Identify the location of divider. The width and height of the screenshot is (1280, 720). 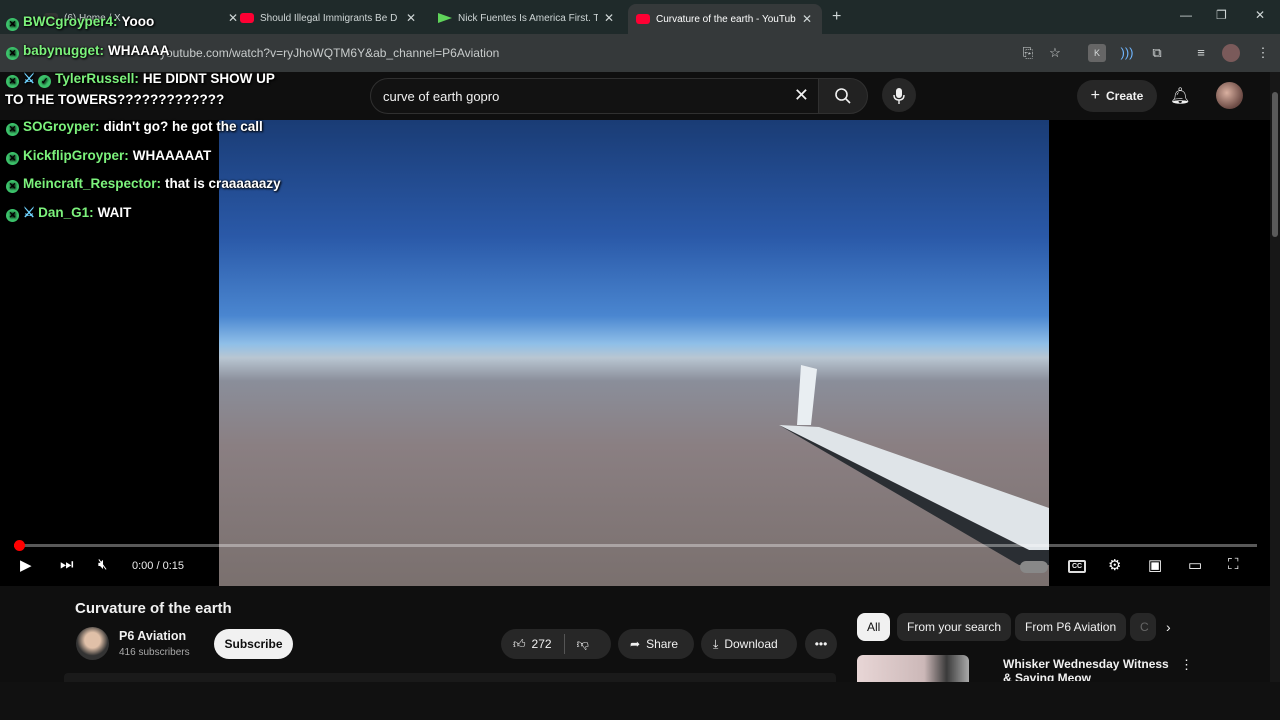
(564, 644).